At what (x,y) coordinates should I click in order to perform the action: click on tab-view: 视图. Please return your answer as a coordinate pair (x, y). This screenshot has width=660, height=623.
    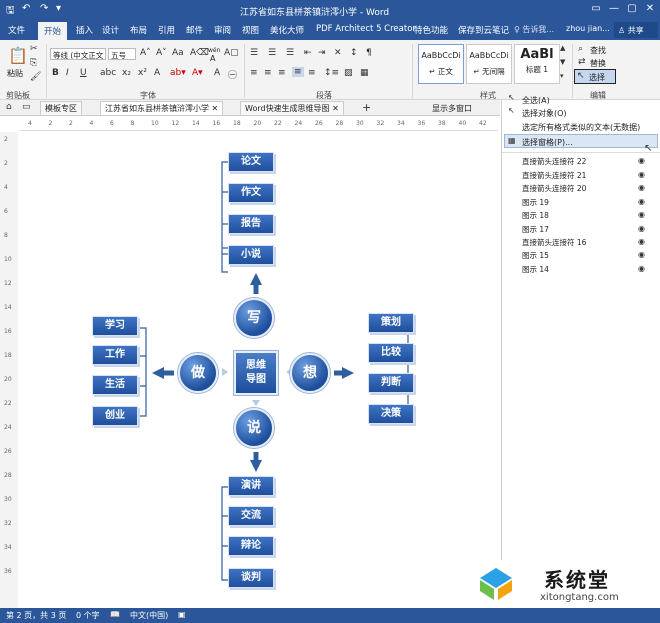
    Looking at the image, I should click on (250, 30).